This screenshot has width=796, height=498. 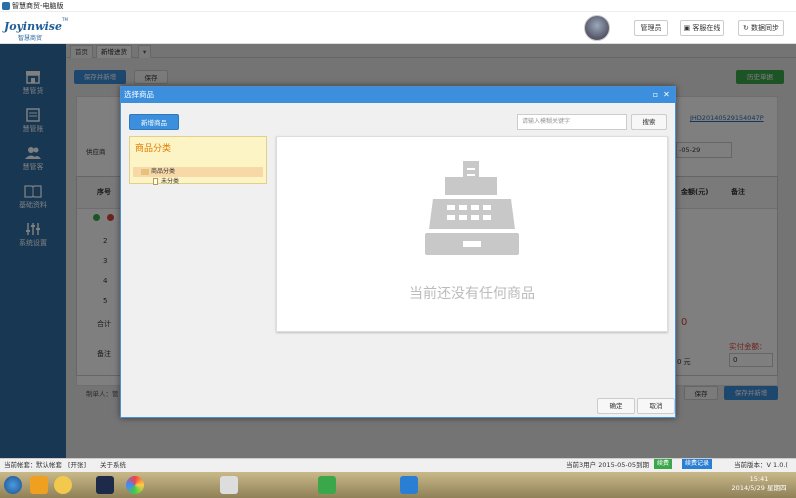 What do you see at coordinates (170, 181) in the screenshot?
I see `category-child-label: 未分类` at bounding box center [170, 181].